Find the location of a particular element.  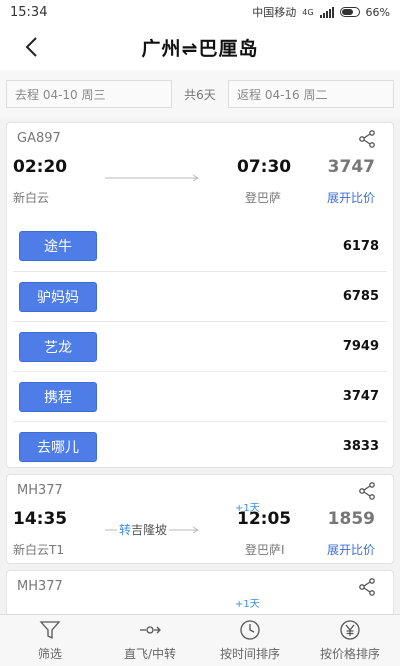

date-row: 去程 04-10 周三 共6天 返程 04-16 周二 is located at coordinates (200, 94).